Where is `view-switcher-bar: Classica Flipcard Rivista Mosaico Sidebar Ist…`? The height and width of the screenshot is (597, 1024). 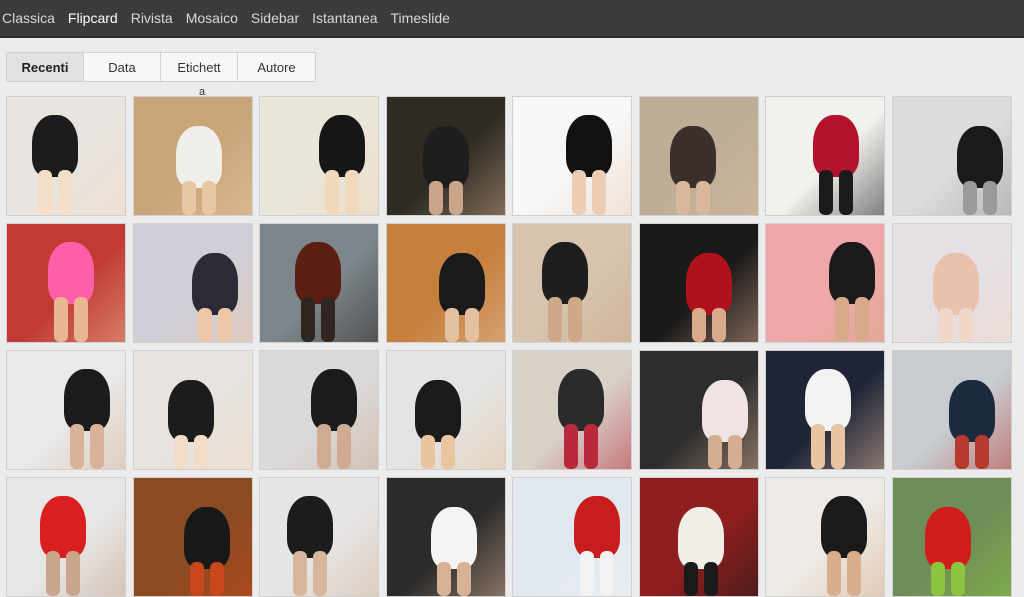
view-switcher-bar: Classica Flipcard Rivista Mosaico Sidebar Ist… is located at coordinates (512, 19).